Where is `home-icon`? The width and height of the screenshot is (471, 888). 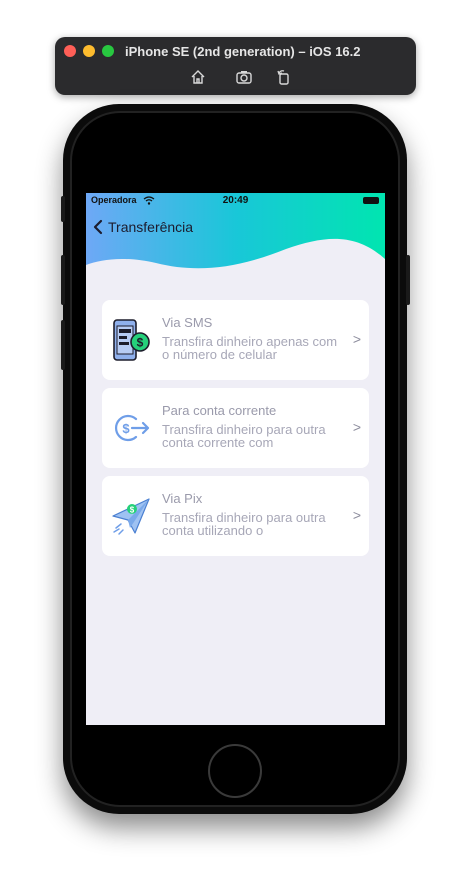 home-icon is located at coordinates (198, 77).